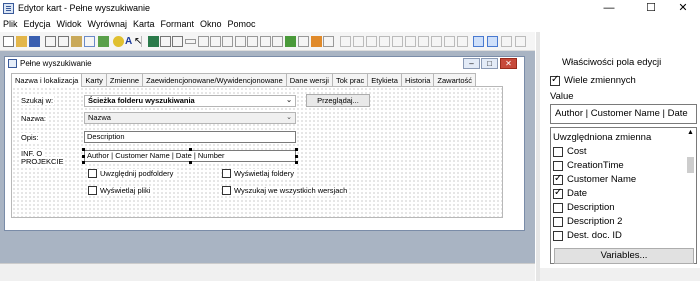  Describe the element at coordinates (417, 79) in the screenshot. I see `tab-history: Historia` at that location.